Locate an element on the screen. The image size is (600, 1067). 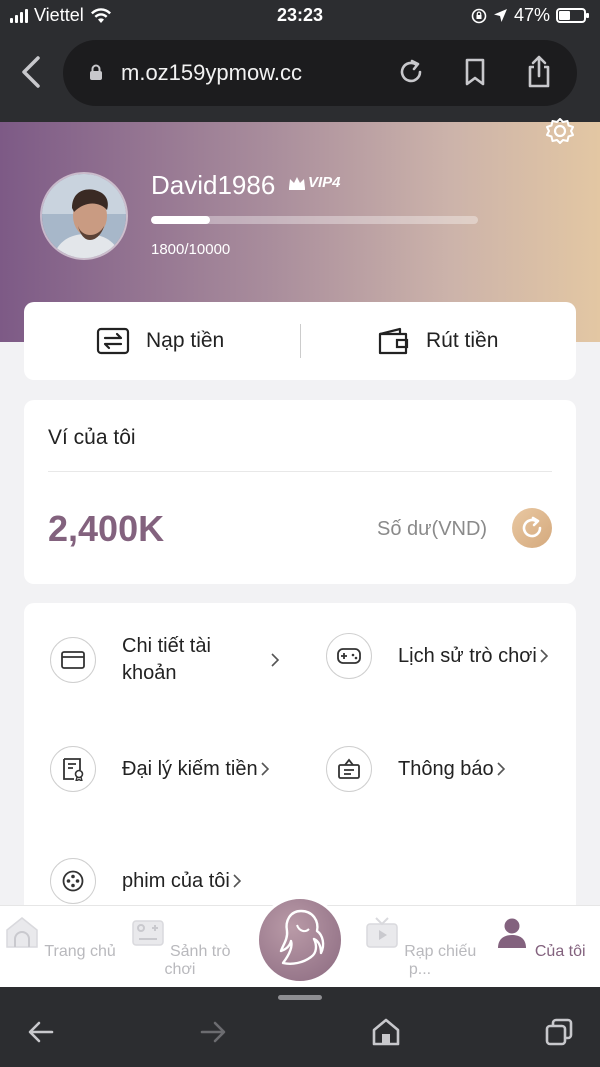
wallet-actions-card: Nạp tiền Rút tiền is located at coordinates (300, 341).